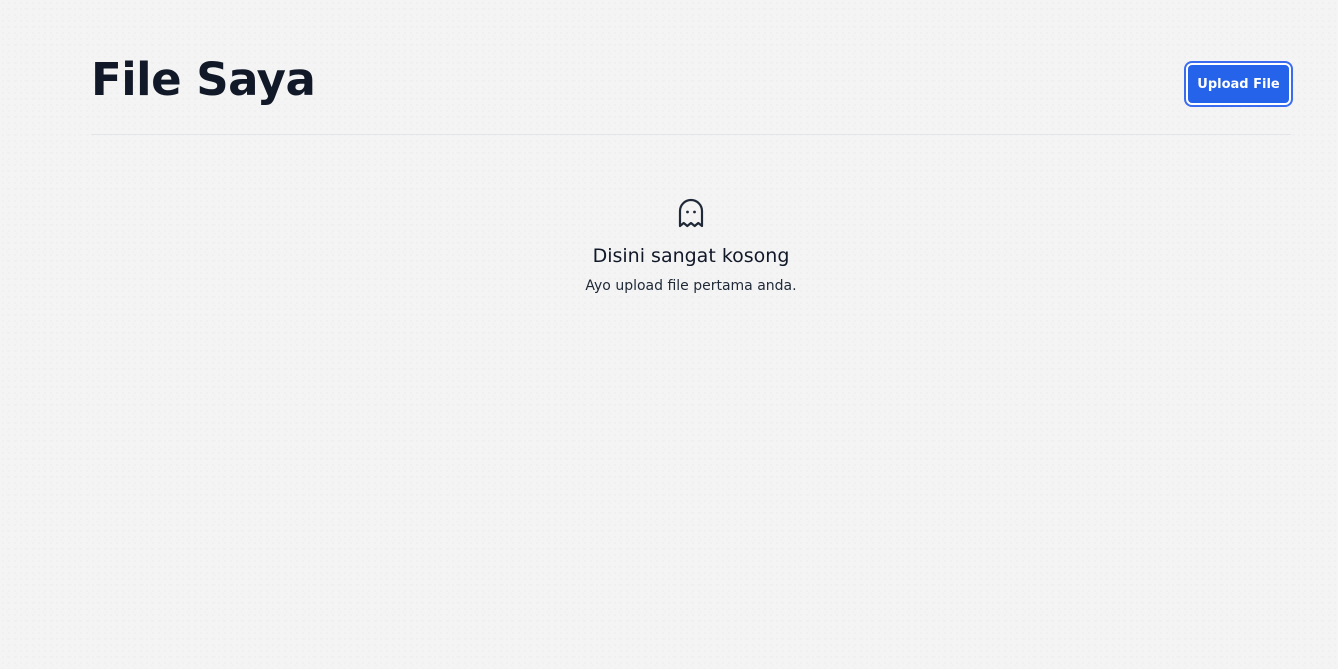  What do you see at coordinates (1238, 84) in the screenshot?
I see `upload-file-button: Upload File` at bounding box center [1238, 84].